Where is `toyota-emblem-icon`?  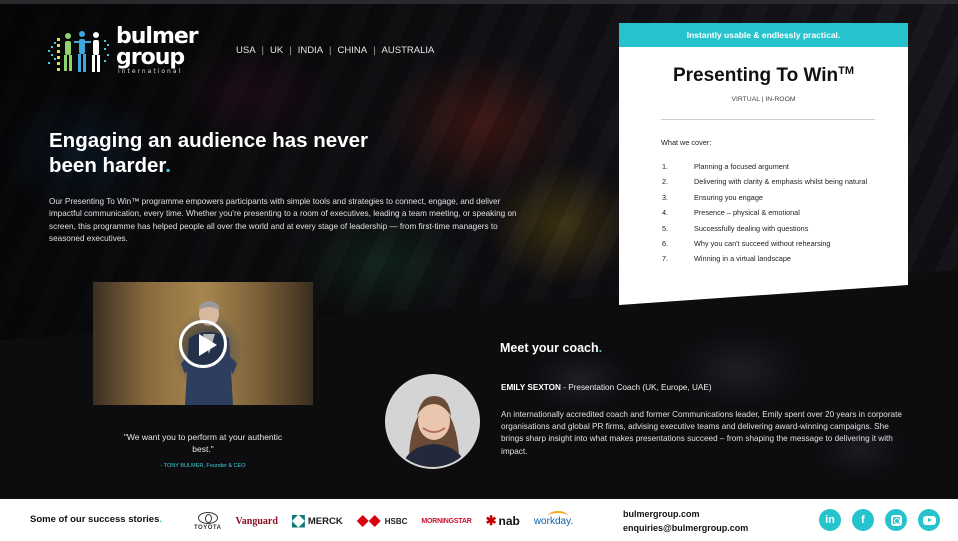 toyota-emblem-icon is located at coordinates (207, 517).